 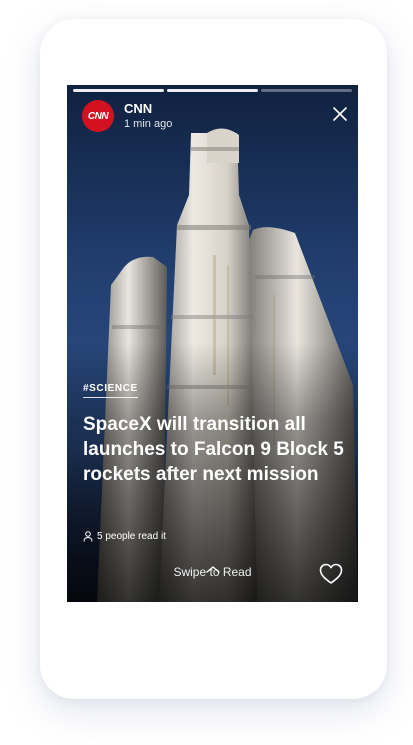 What do you see at coordinates (131, 536) in the screenshot?
I see `readers-count-label: 5 people read it` at bounding box center [131, 536].